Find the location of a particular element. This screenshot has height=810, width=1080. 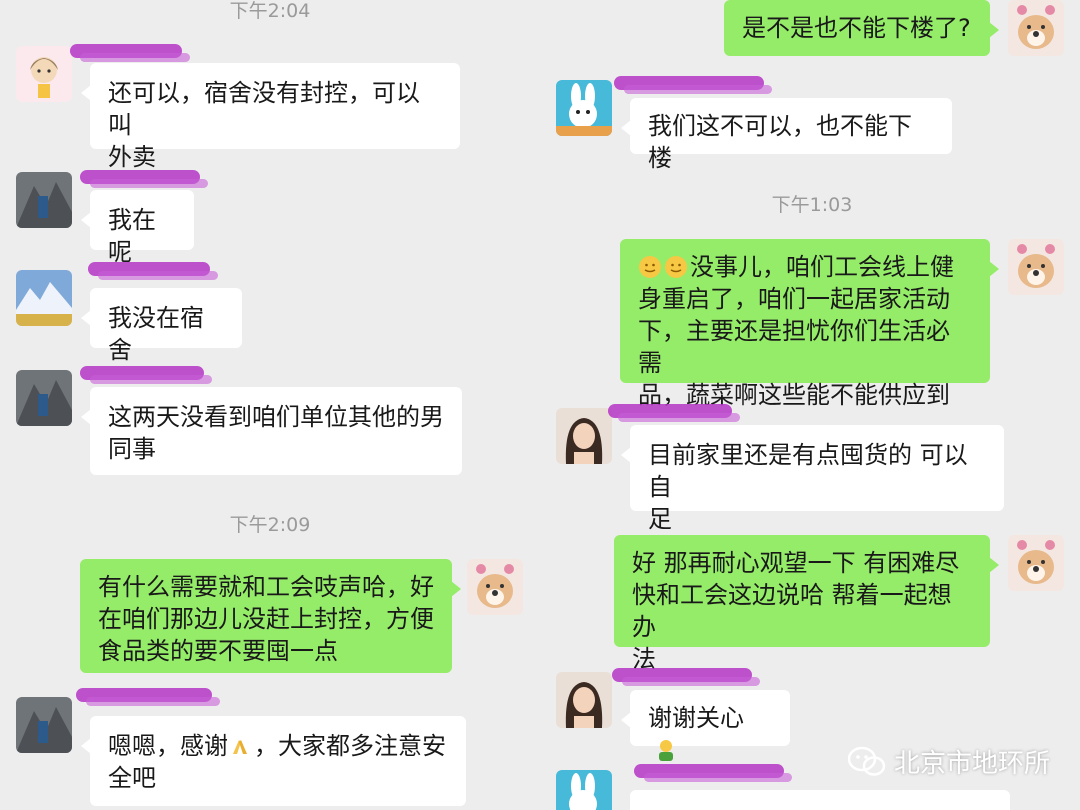

cartoon-girl-avatar is located at coordinates (44, 74).